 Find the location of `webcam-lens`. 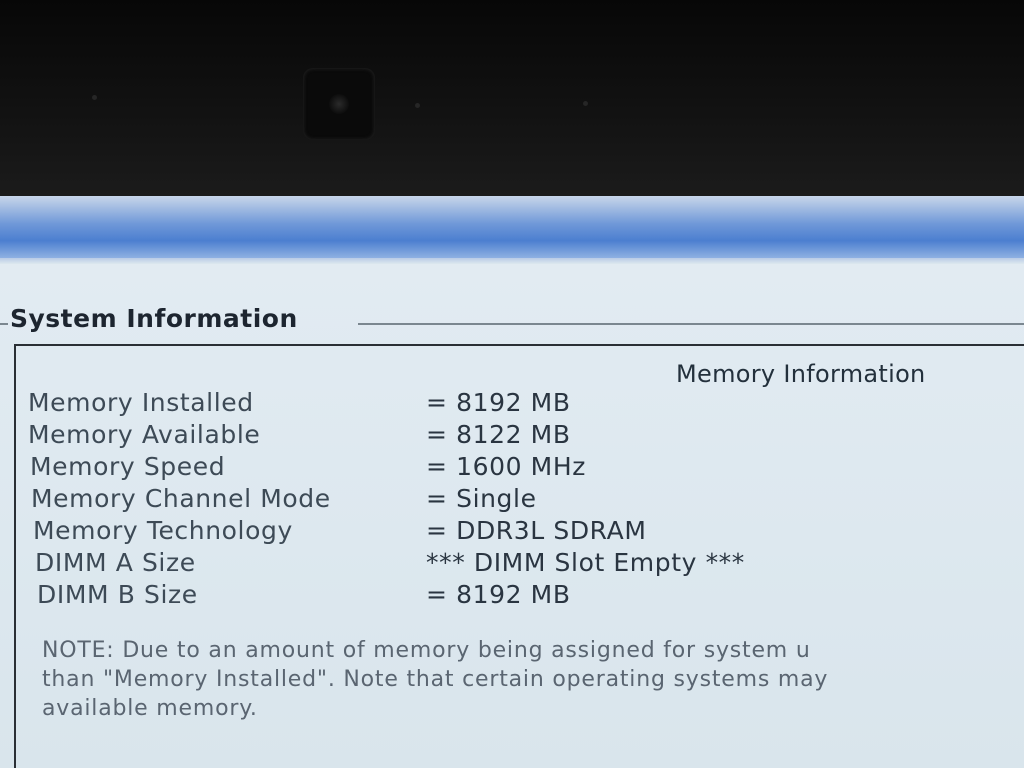

webcam-lens is located at coordinates (339, 104).